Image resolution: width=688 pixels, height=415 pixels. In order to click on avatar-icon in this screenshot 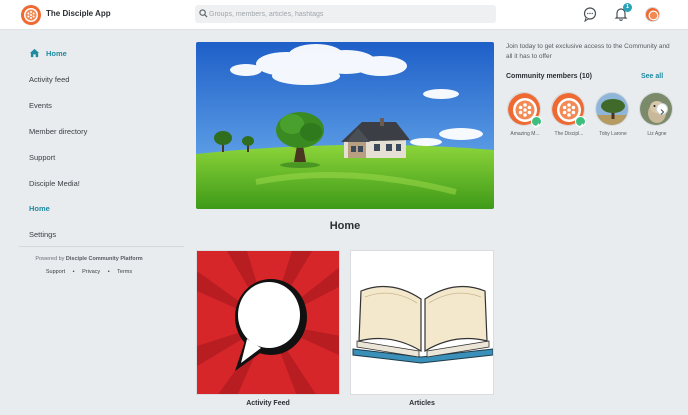, I will do `click(652, 14)`.